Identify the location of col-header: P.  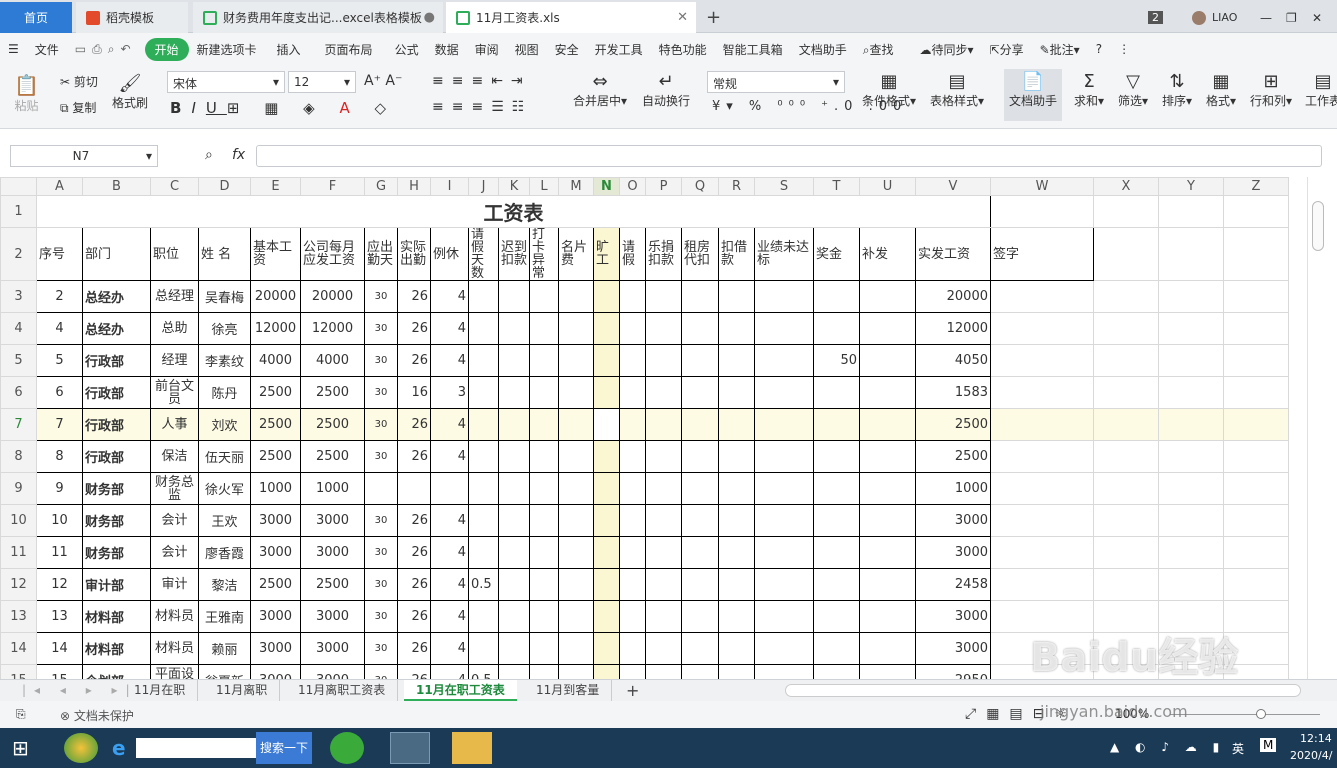
(663, 186).